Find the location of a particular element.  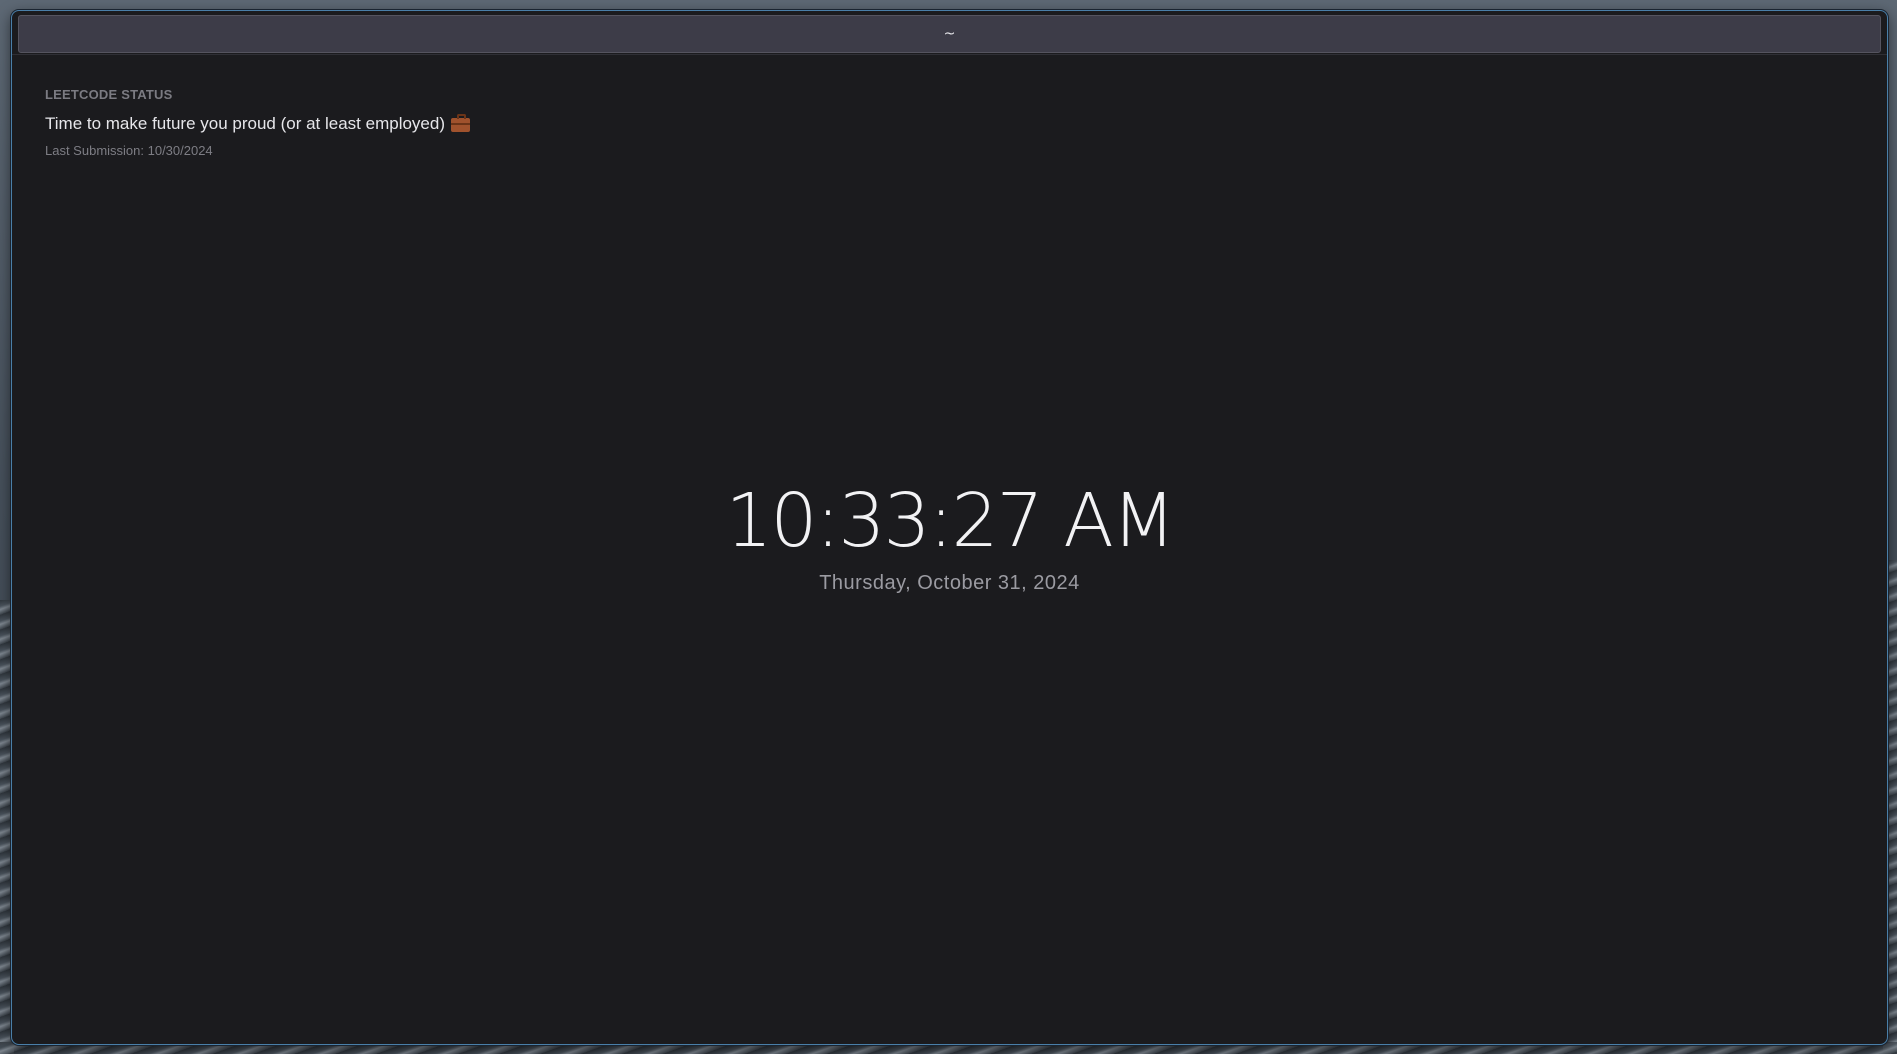

titlebar-divider is located at coordinates (949, 54).